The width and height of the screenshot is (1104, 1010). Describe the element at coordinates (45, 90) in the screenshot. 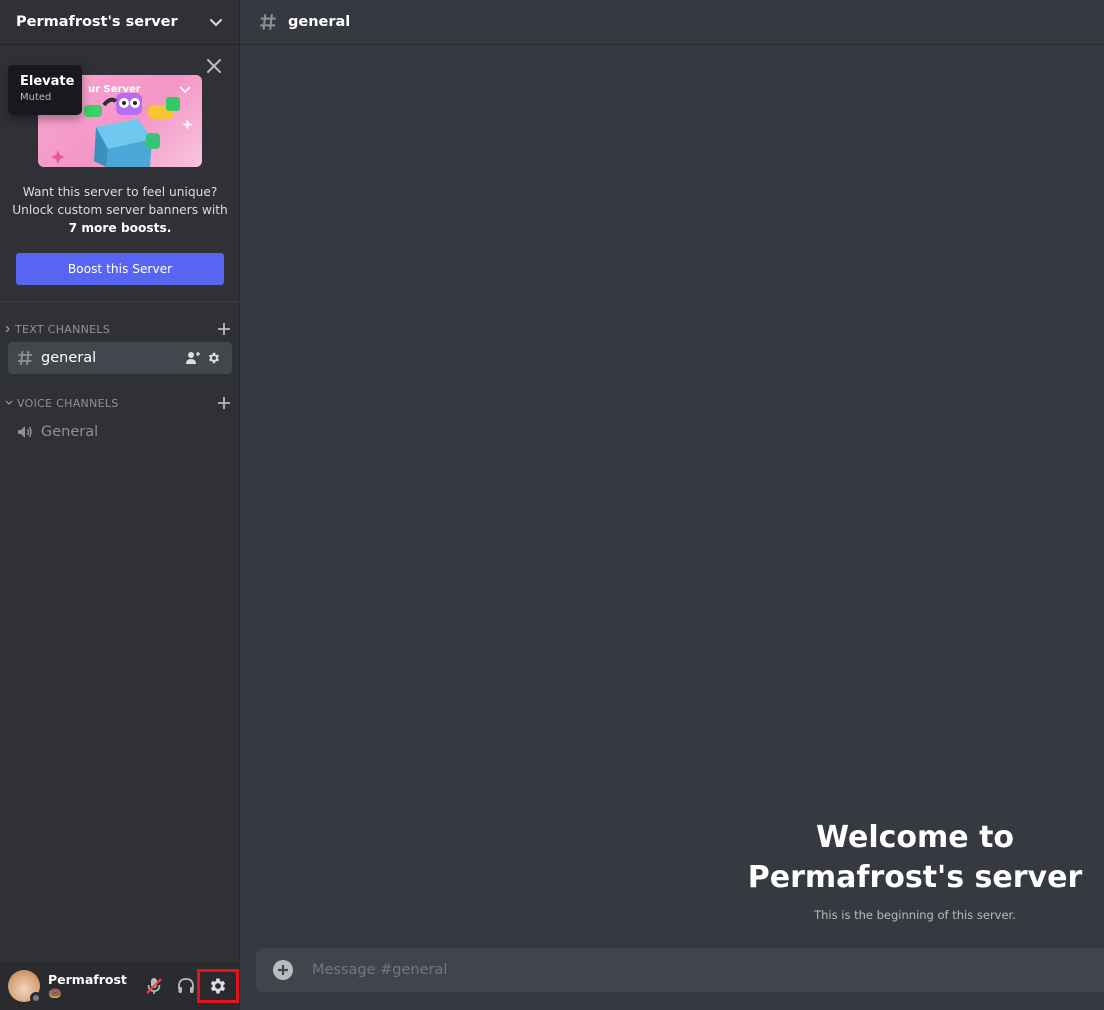

I see `voice-status-tooltip: Elevate Muted` at that location.